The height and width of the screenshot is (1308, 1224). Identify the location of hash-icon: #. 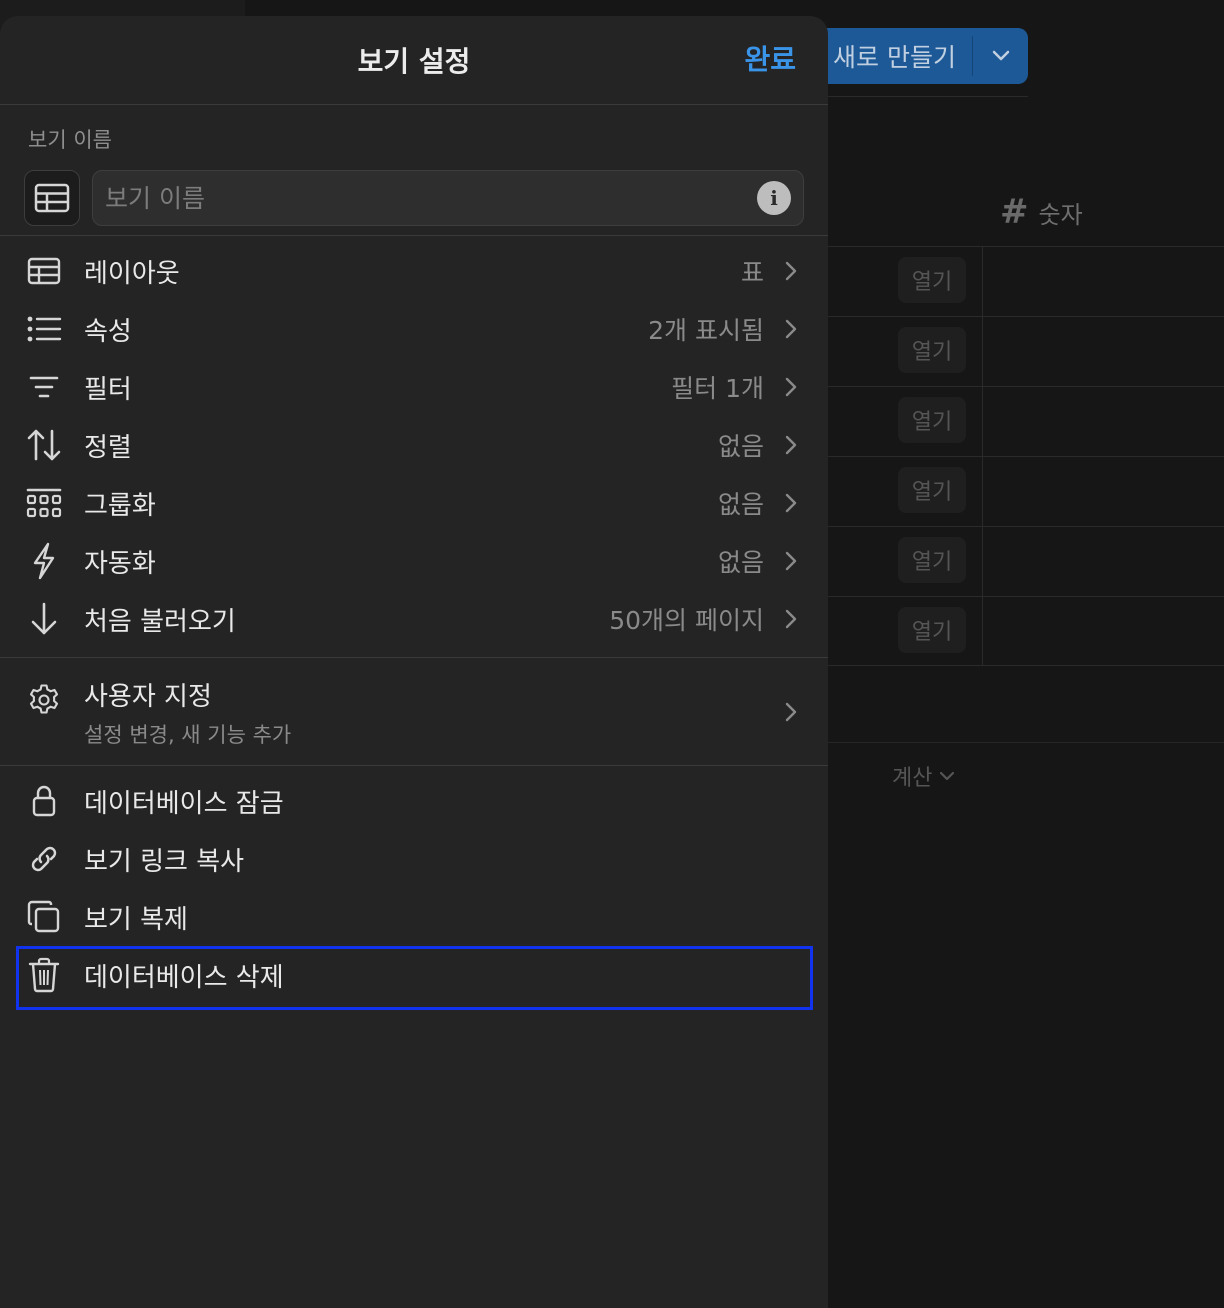
(1014, 212).